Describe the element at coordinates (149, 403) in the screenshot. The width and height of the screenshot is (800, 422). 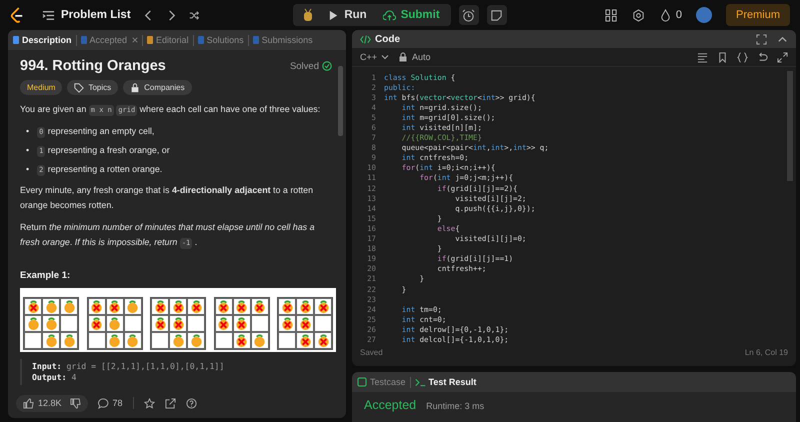
I see `star-icon` at that location.